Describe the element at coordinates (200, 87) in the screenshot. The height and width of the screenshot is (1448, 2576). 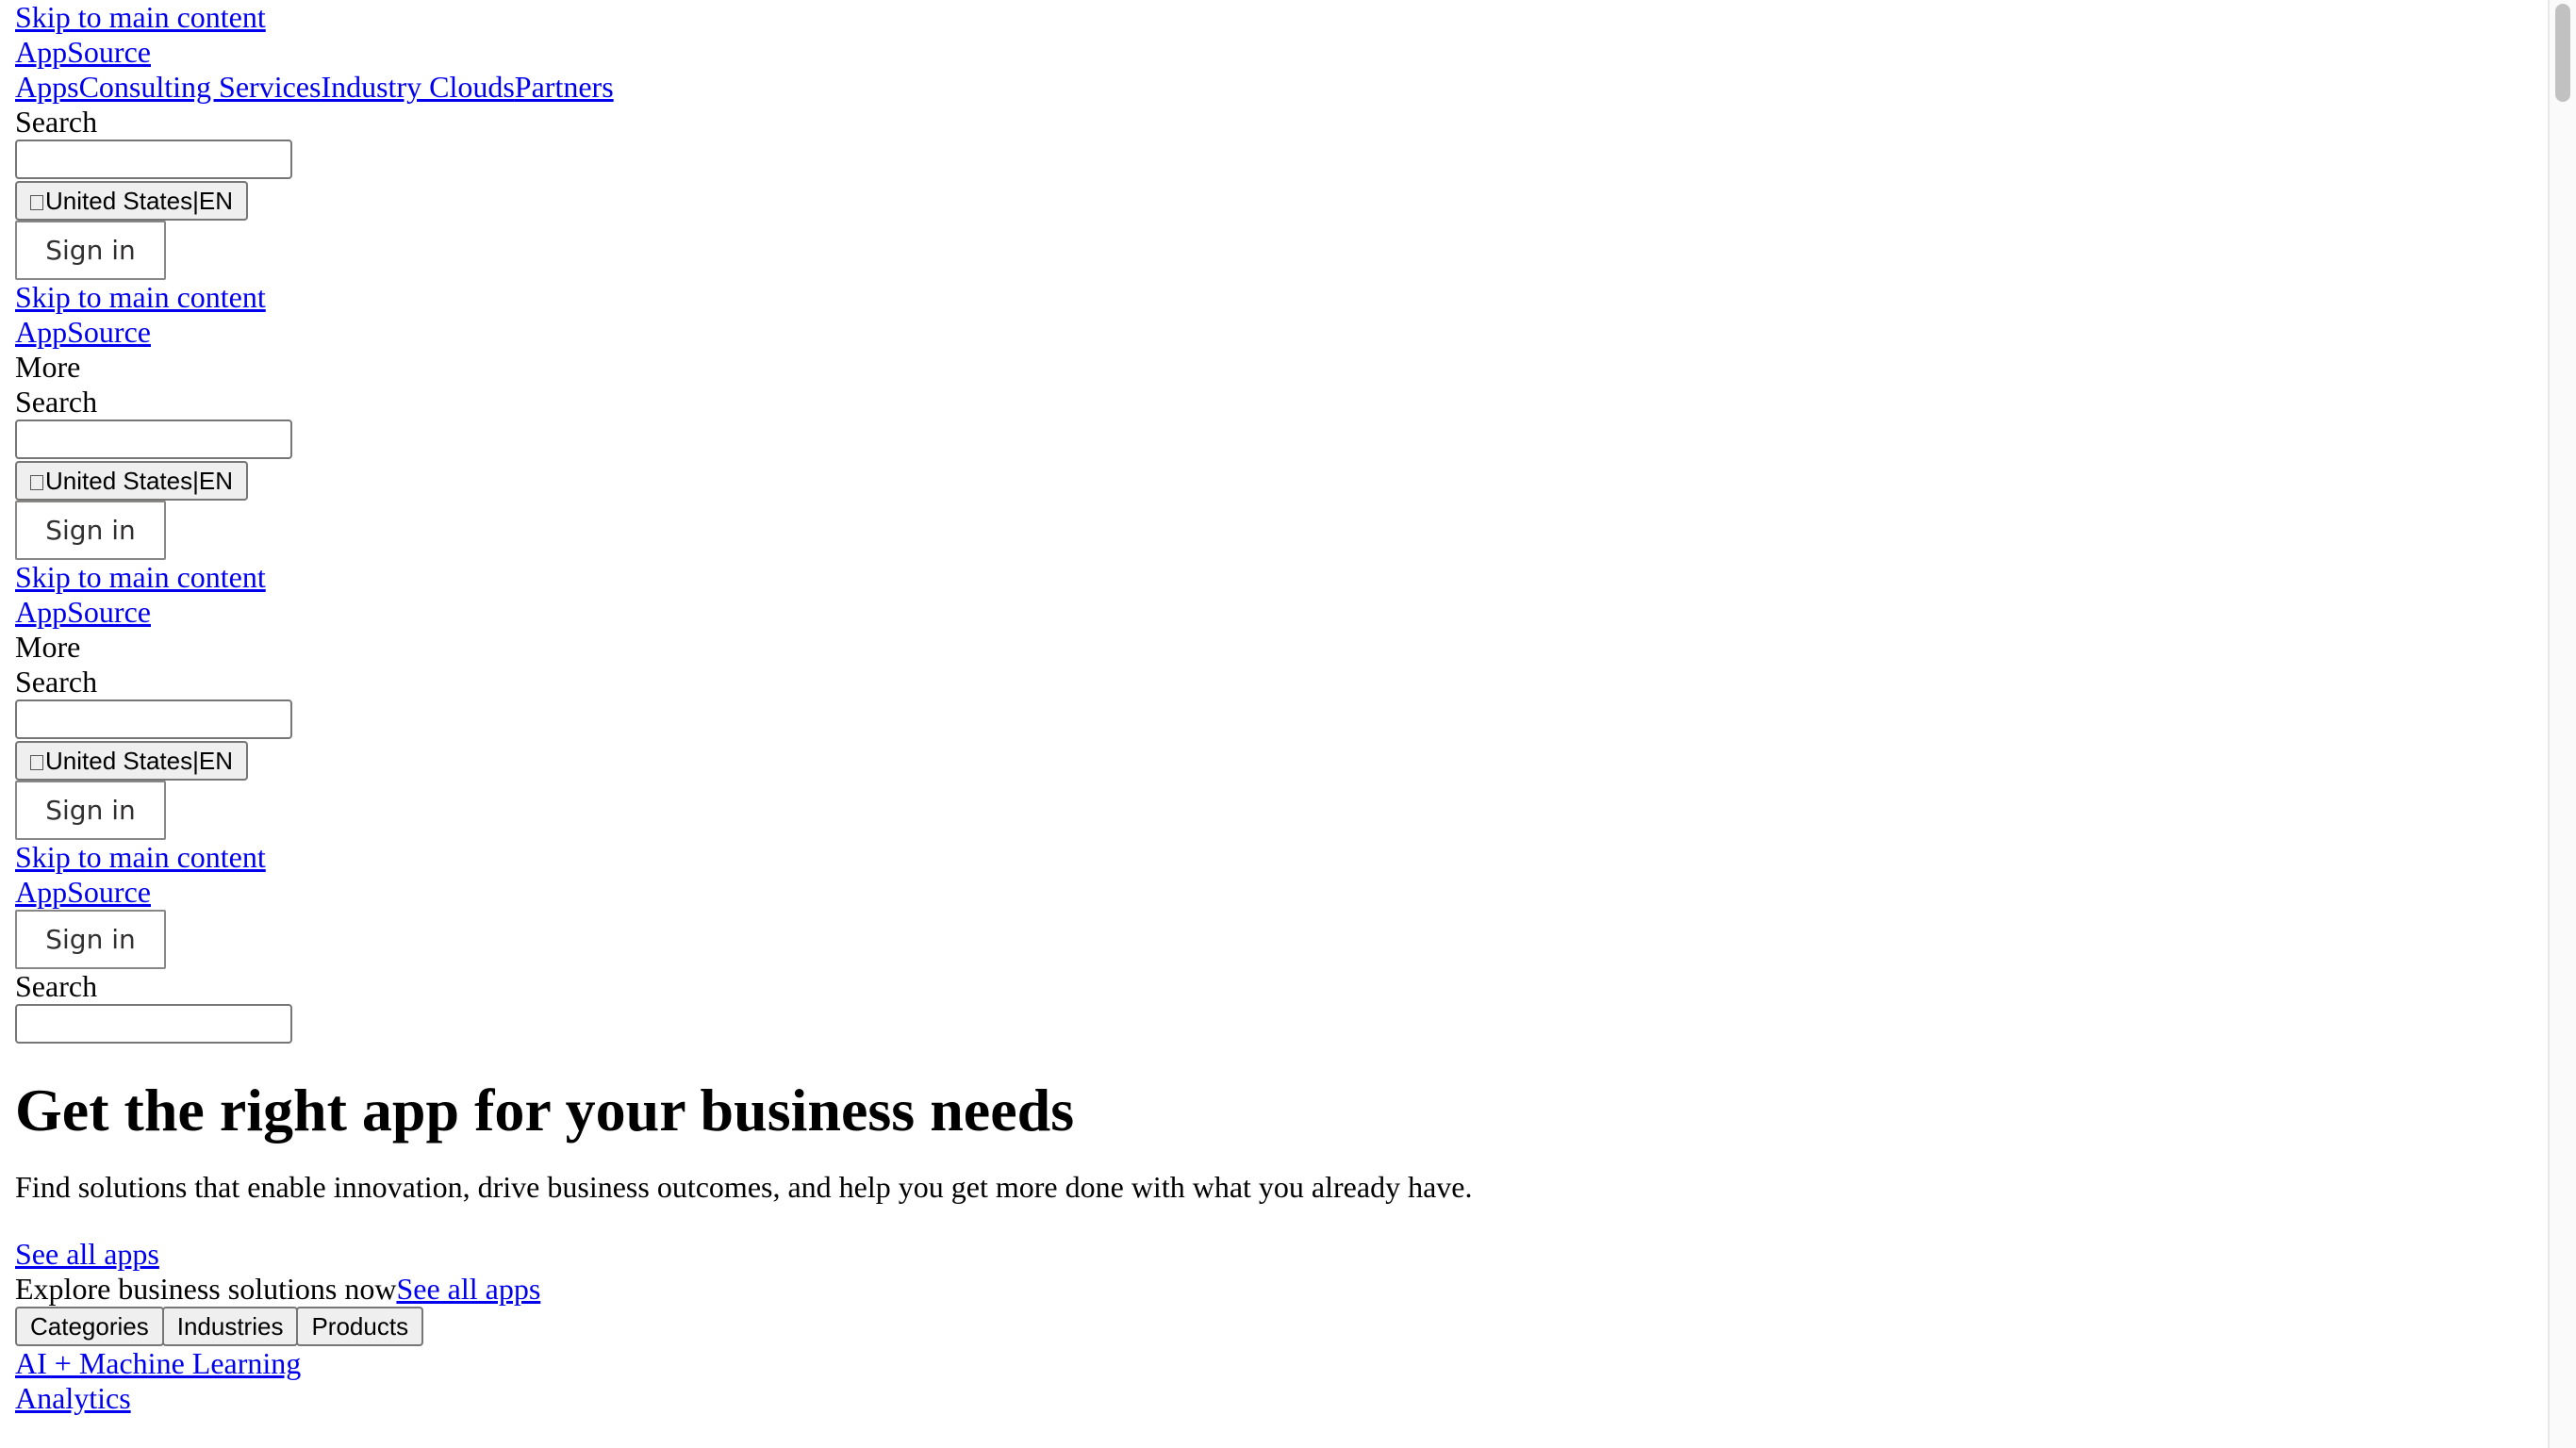
I see `nav-consulting-services: Consulting Services` at that location.